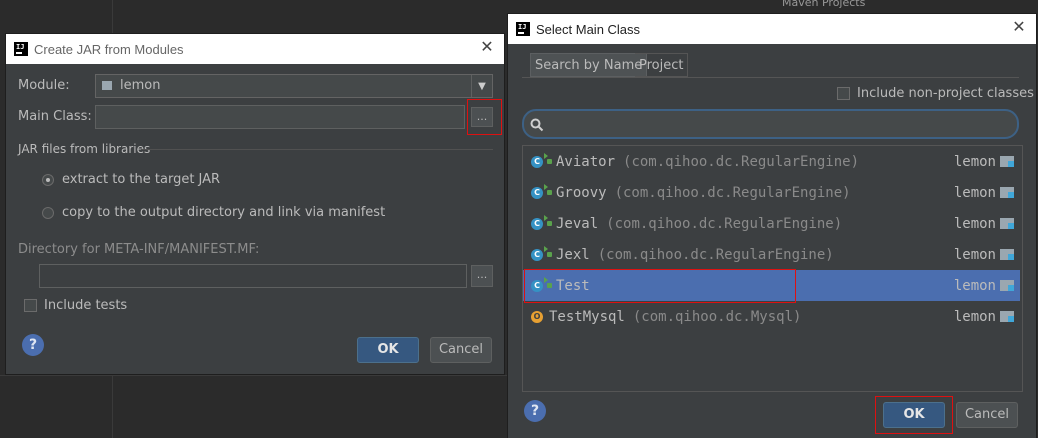 This screenshot has height=438, width=1038. What do you see at coordinates (577, 223) in the screenshot?
I see `class-name: Jeval` at bounding box center [577, 223].